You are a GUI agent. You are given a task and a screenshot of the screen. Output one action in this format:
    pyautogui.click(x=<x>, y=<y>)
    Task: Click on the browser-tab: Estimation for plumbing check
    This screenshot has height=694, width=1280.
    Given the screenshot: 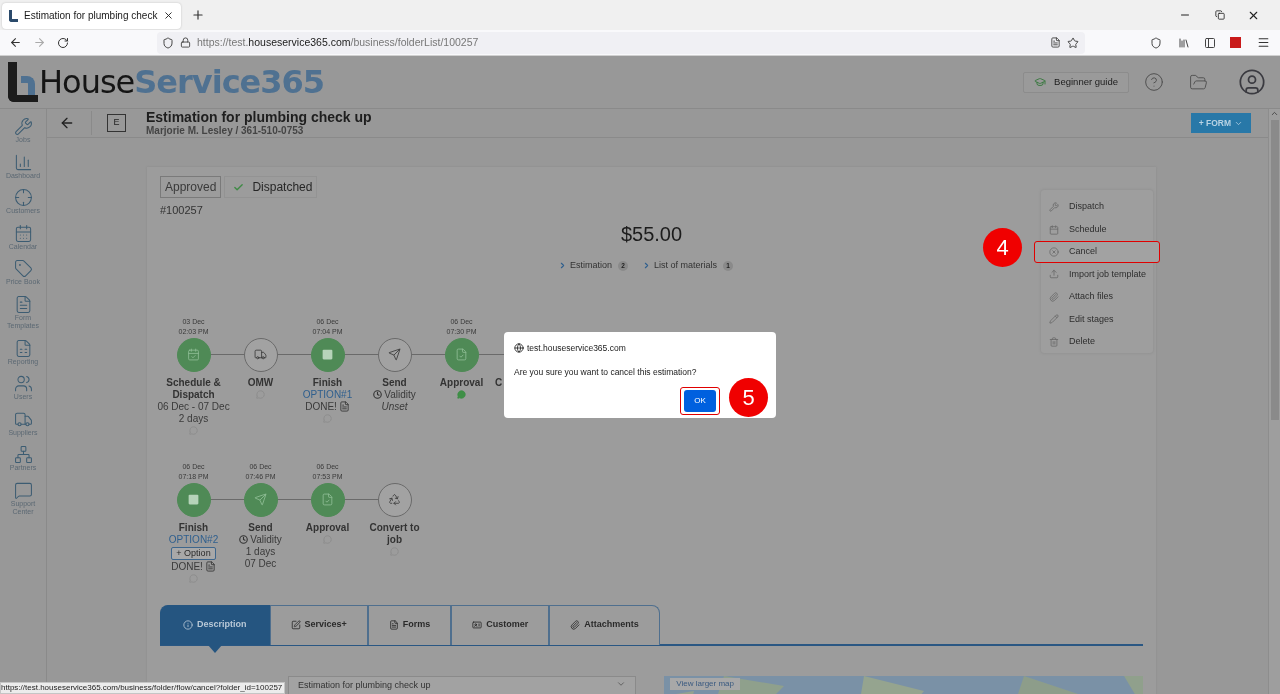 What is the action you would take?
    pyautogui.click(x=92, y=15)
    